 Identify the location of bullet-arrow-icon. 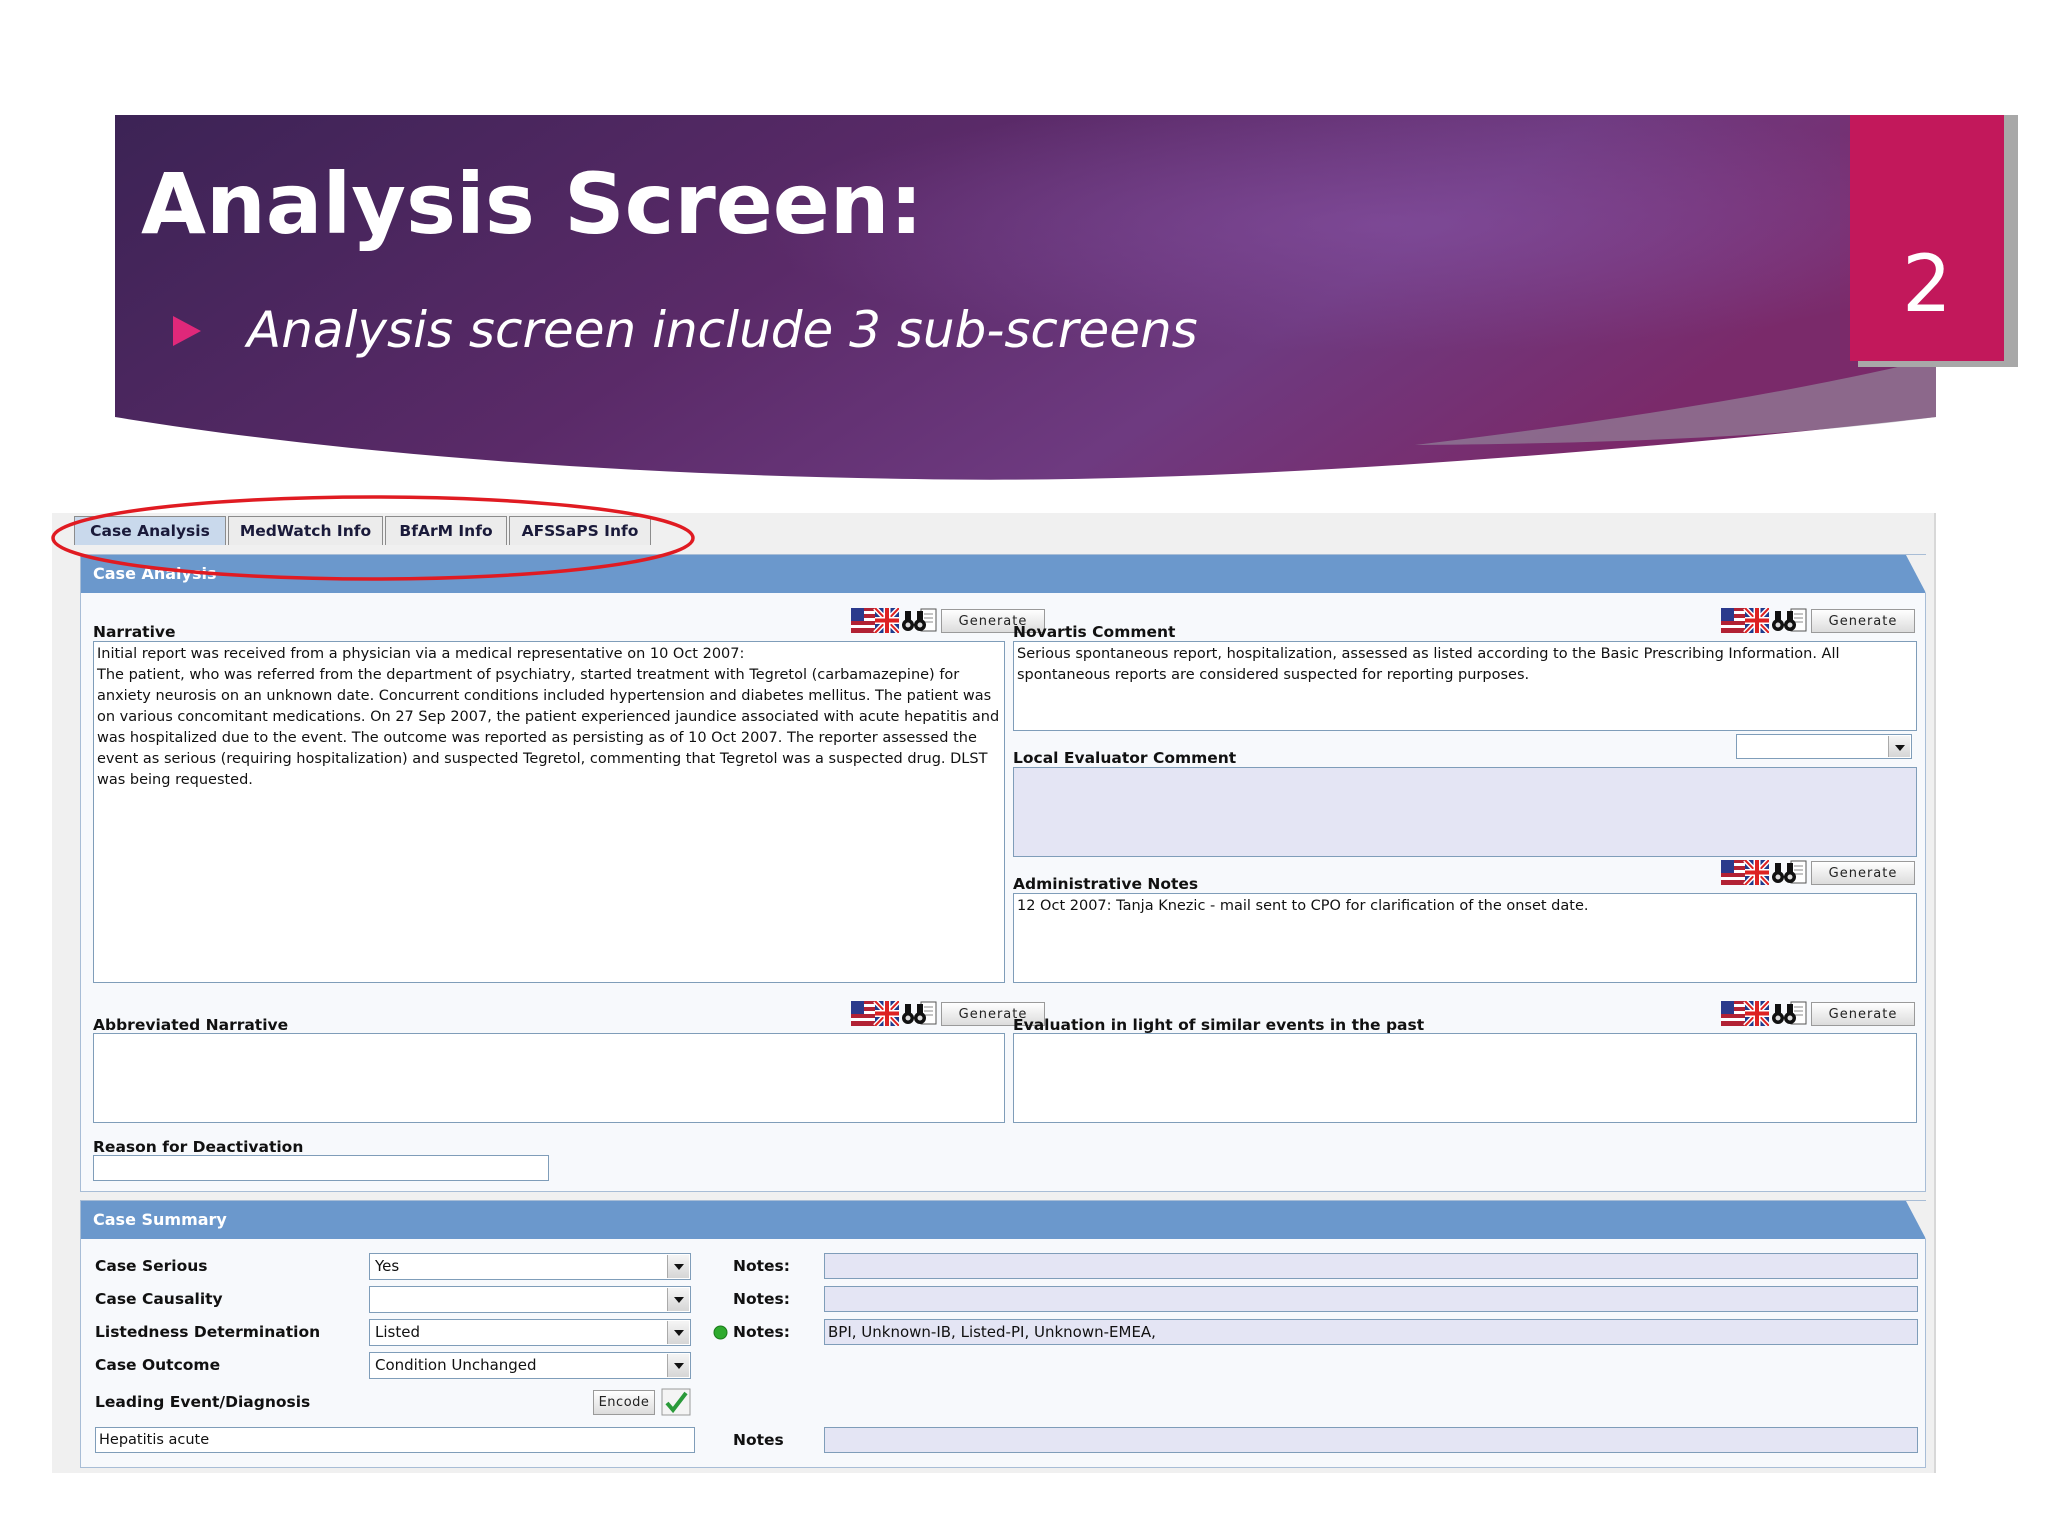
(187, 331).